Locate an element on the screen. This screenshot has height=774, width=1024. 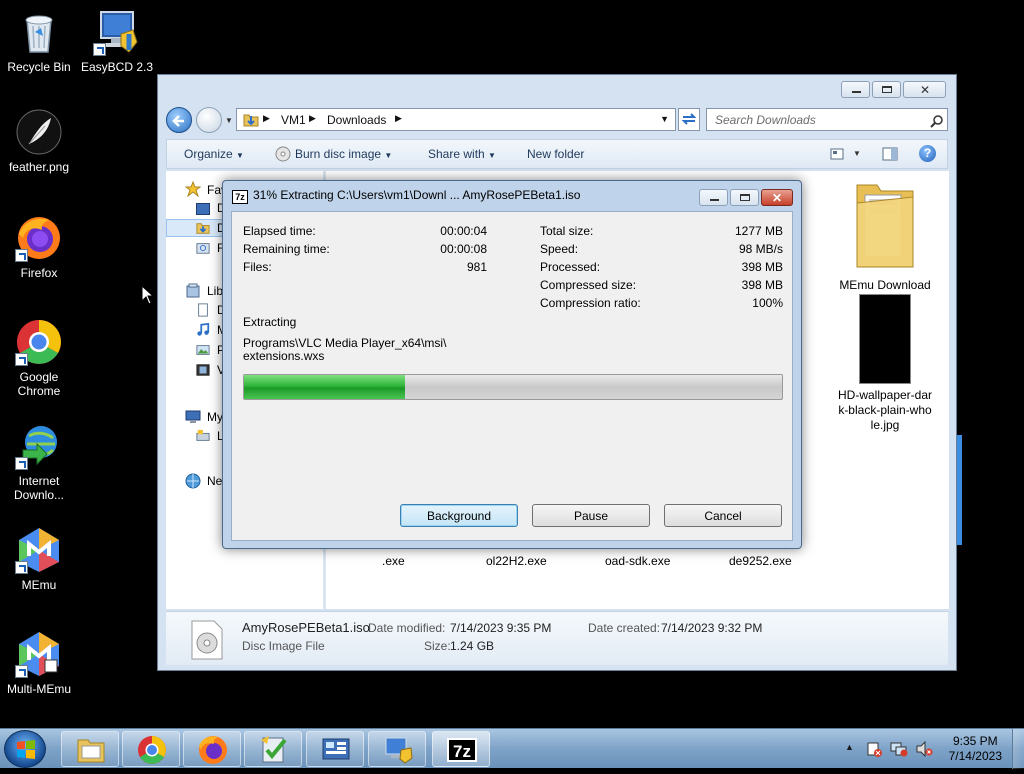
stat-label: Compressed size: is located at coordinates (588, 285).